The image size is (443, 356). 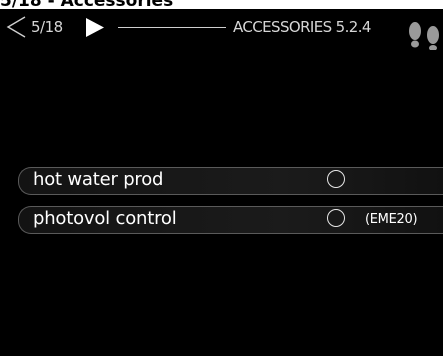 What do you see at coordinates (302, 27) in the screenshot?
I see `menu-title: ACCESSORIES 5.2.4` at bounding box center [302, 27].